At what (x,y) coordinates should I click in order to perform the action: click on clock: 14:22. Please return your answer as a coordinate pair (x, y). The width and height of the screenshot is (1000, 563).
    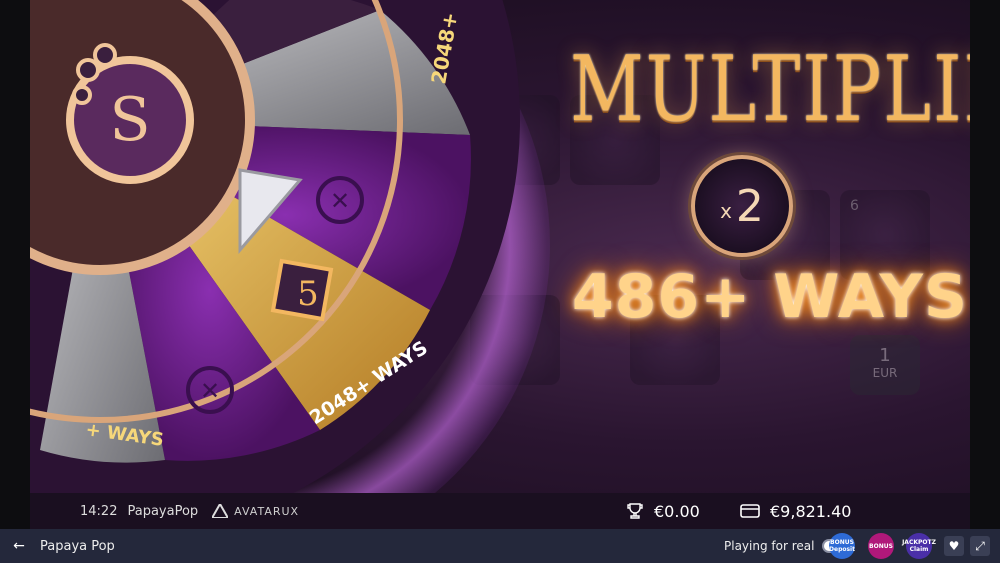
    Looking at the image, I should click on (99, 511).